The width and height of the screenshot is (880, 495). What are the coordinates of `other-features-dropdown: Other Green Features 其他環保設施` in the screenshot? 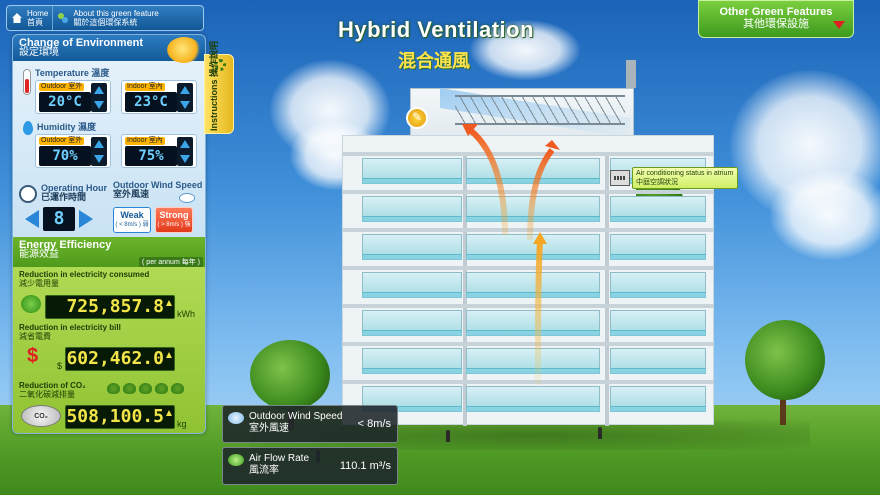 It's located at (776, 19).